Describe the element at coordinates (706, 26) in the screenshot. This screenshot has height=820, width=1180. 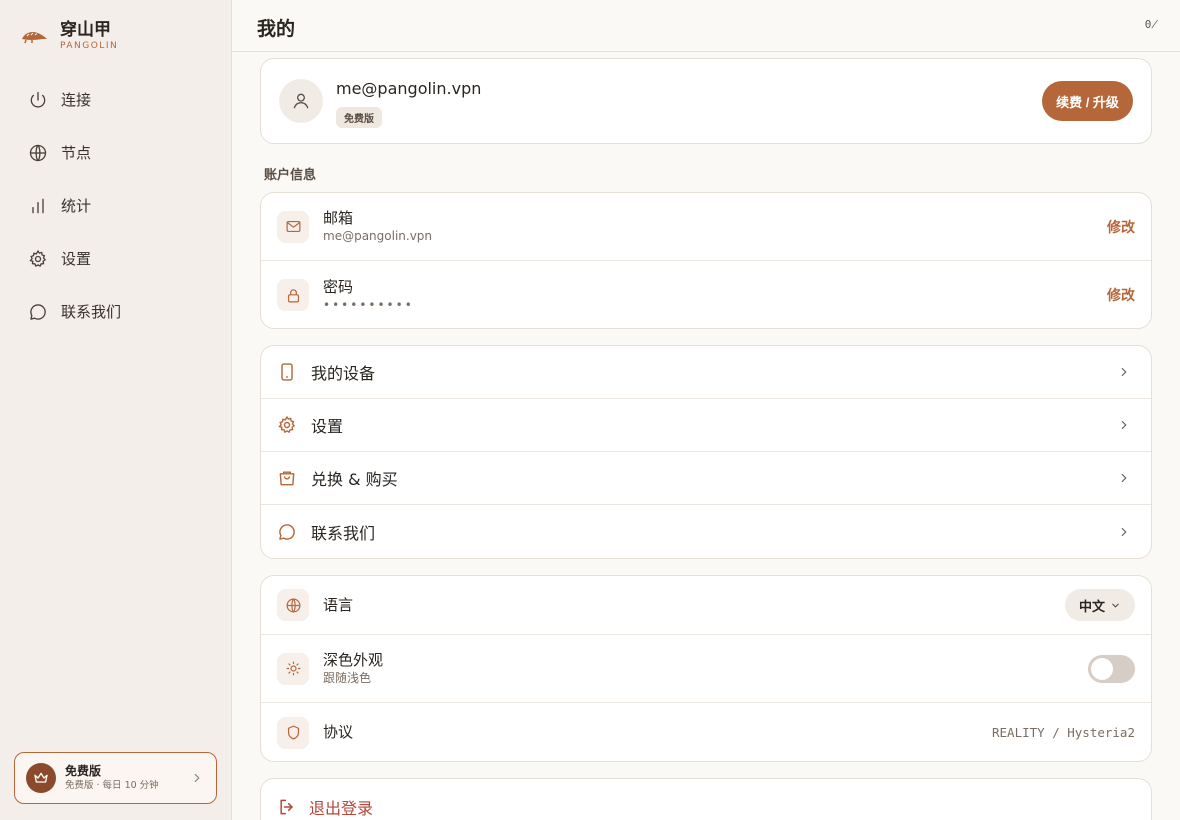
I see `top-bar: 我的 0̸` at that location.